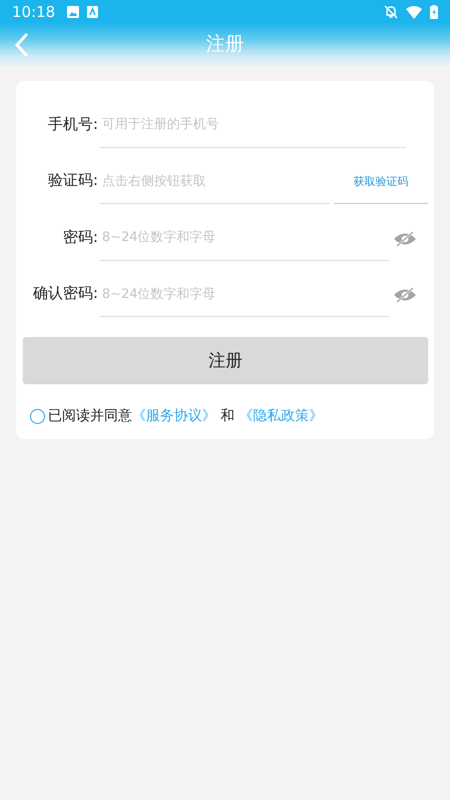 The height and width of the screenshot is (800, 450). I want to click on privacy-policy-link: 《隐私政策》, so click(280, 416).